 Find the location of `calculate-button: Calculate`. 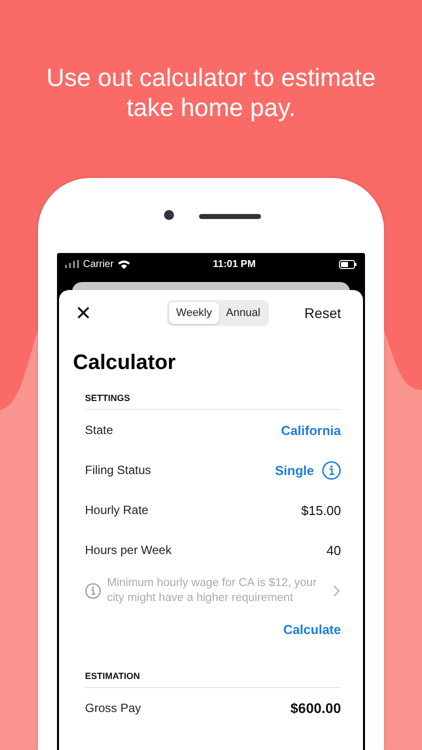

calculate-button: Calculate is located at coordinates (312, 629).